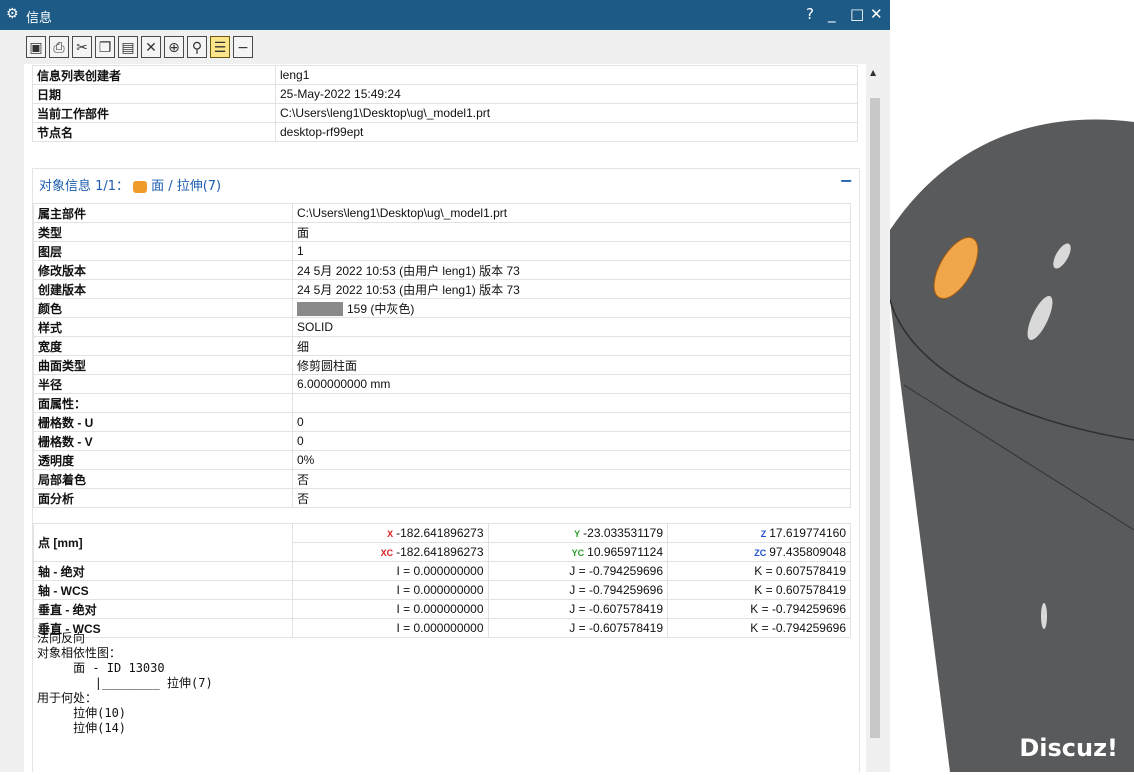 Image resolution: width=1134 pixels, height=775 pixels. I want to click on help-button: ?, so click(810, 14).